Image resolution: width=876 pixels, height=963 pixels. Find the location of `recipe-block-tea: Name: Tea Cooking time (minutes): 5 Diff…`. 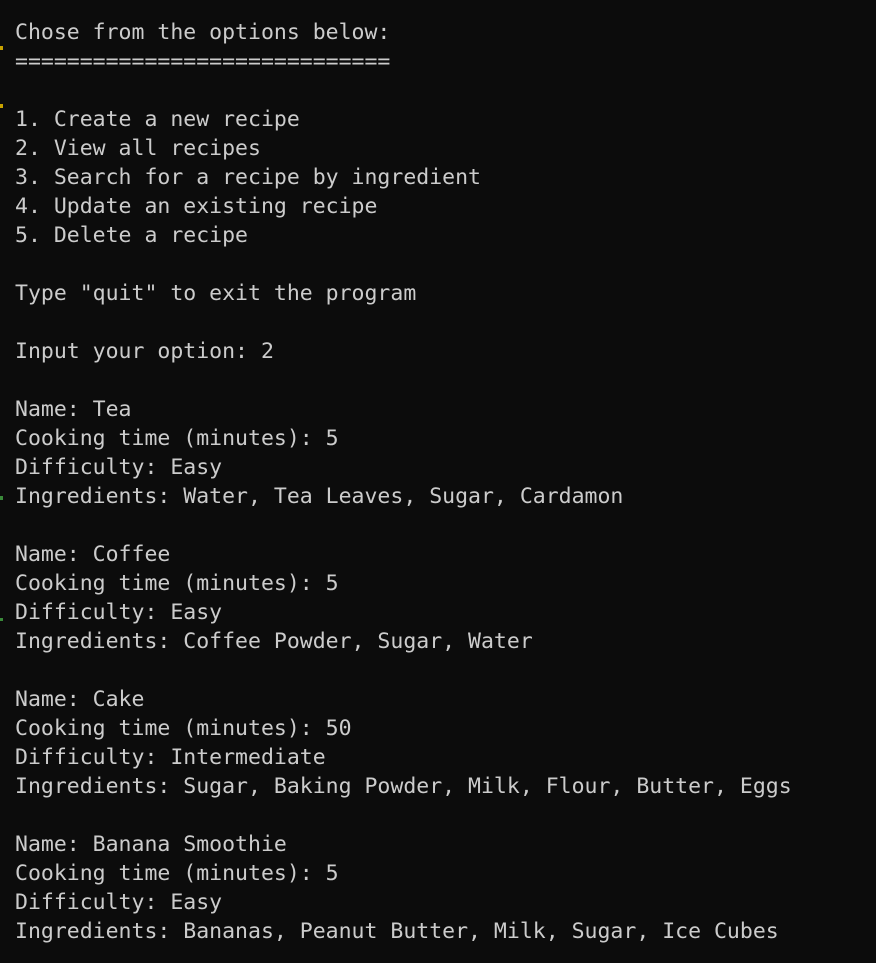

recipe-block-tea: Name: Tea Cooking time (minutes): 5 Diff… is located at coordinates (445, 453).